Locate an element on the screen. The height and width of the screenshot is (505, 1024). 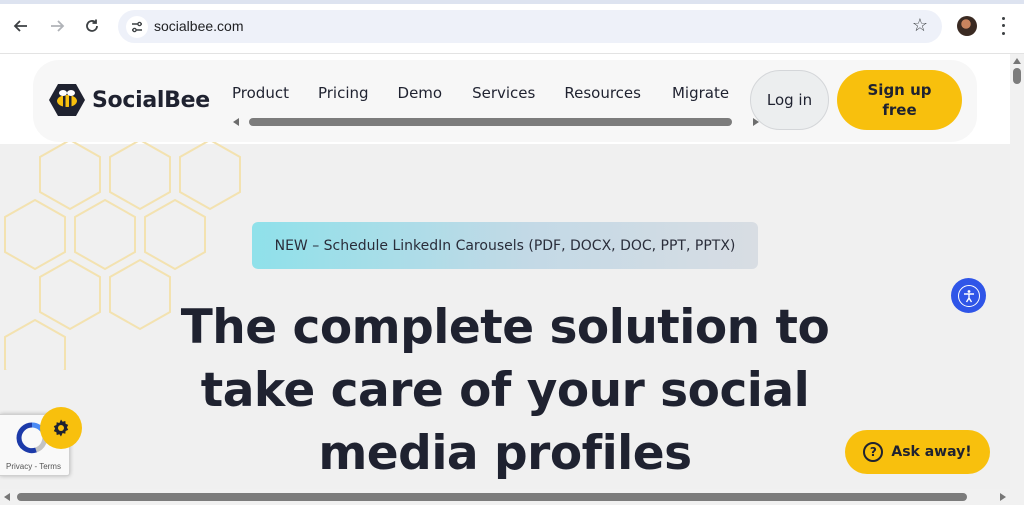
nav-item-product: Product is located at coordinates (260, 93).